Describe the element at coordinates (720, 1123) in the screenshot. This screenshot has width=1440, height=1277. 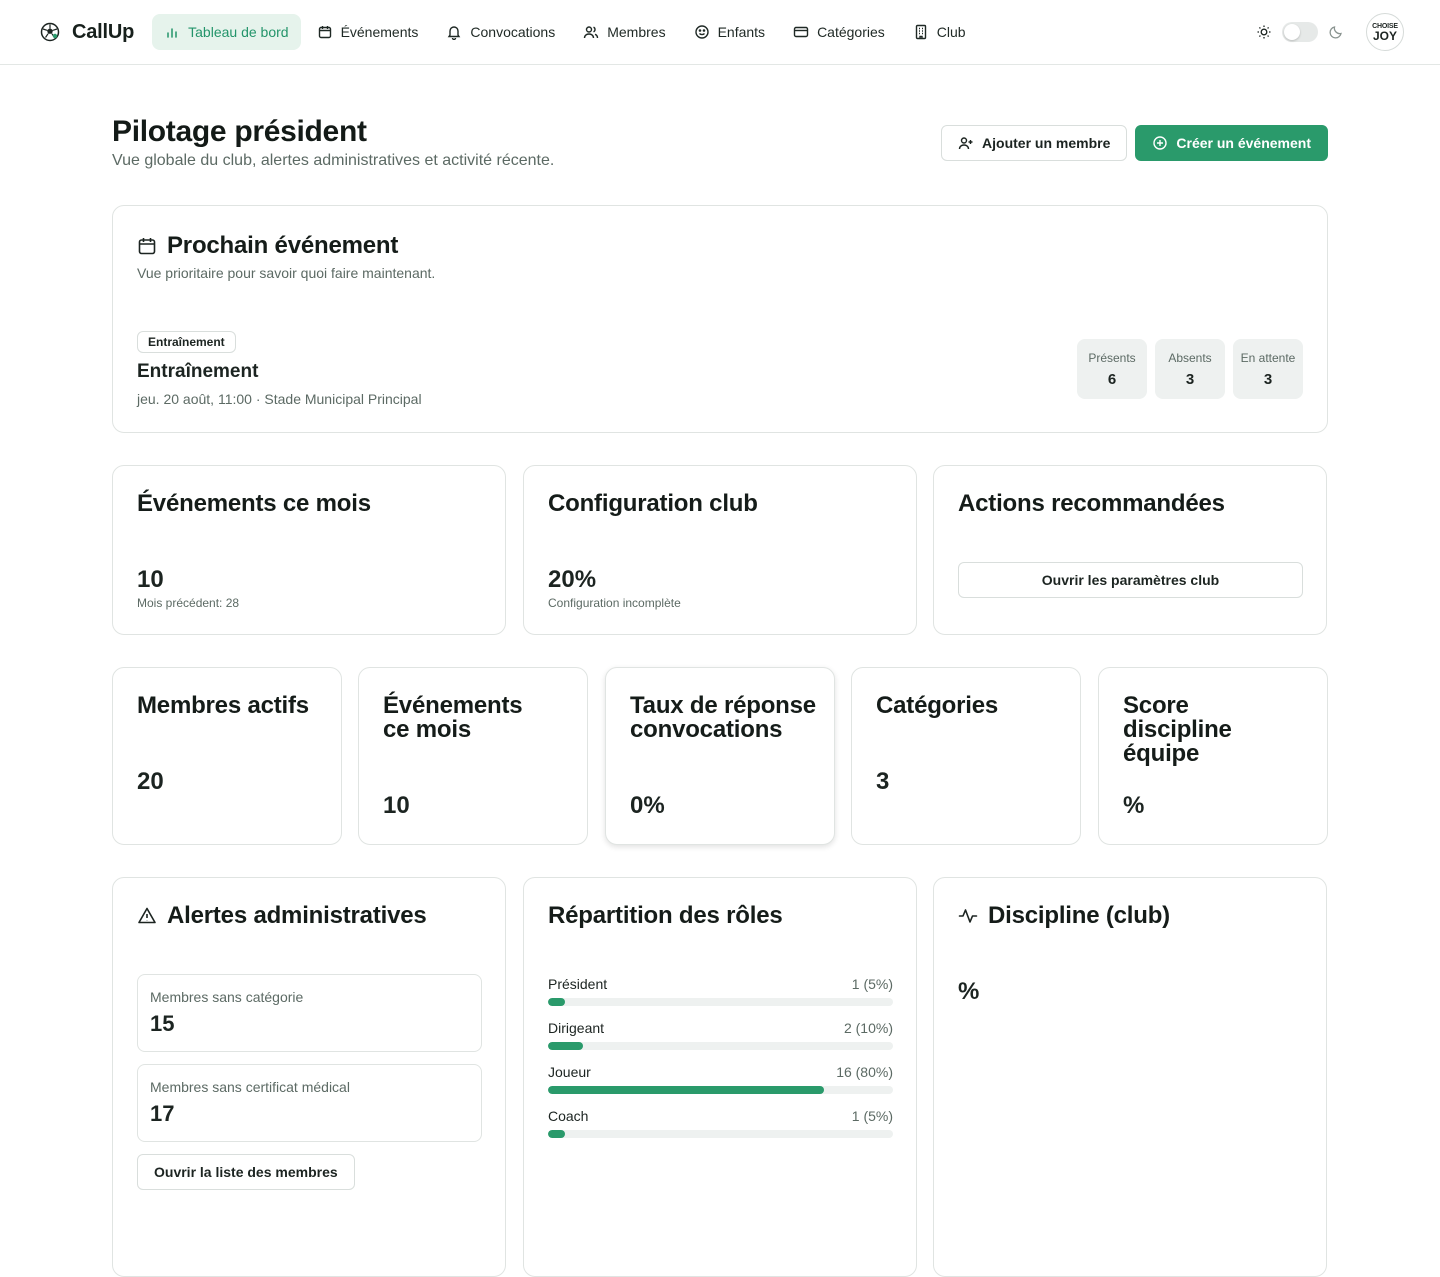
I see `role-row: Coach 1 (5%)` at that location.